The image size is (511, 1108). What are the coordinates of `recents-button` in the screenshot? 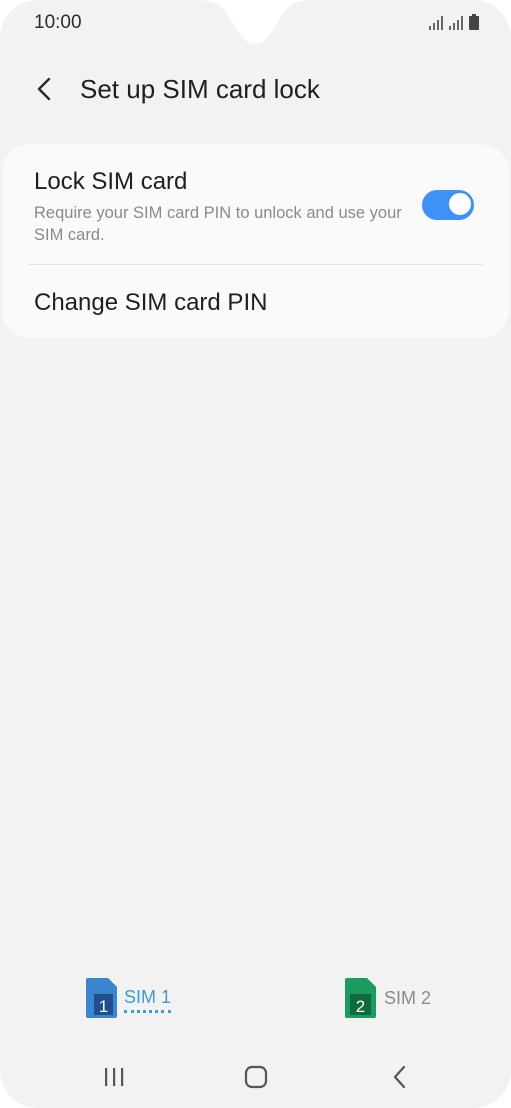 It's located at (114, 1077).